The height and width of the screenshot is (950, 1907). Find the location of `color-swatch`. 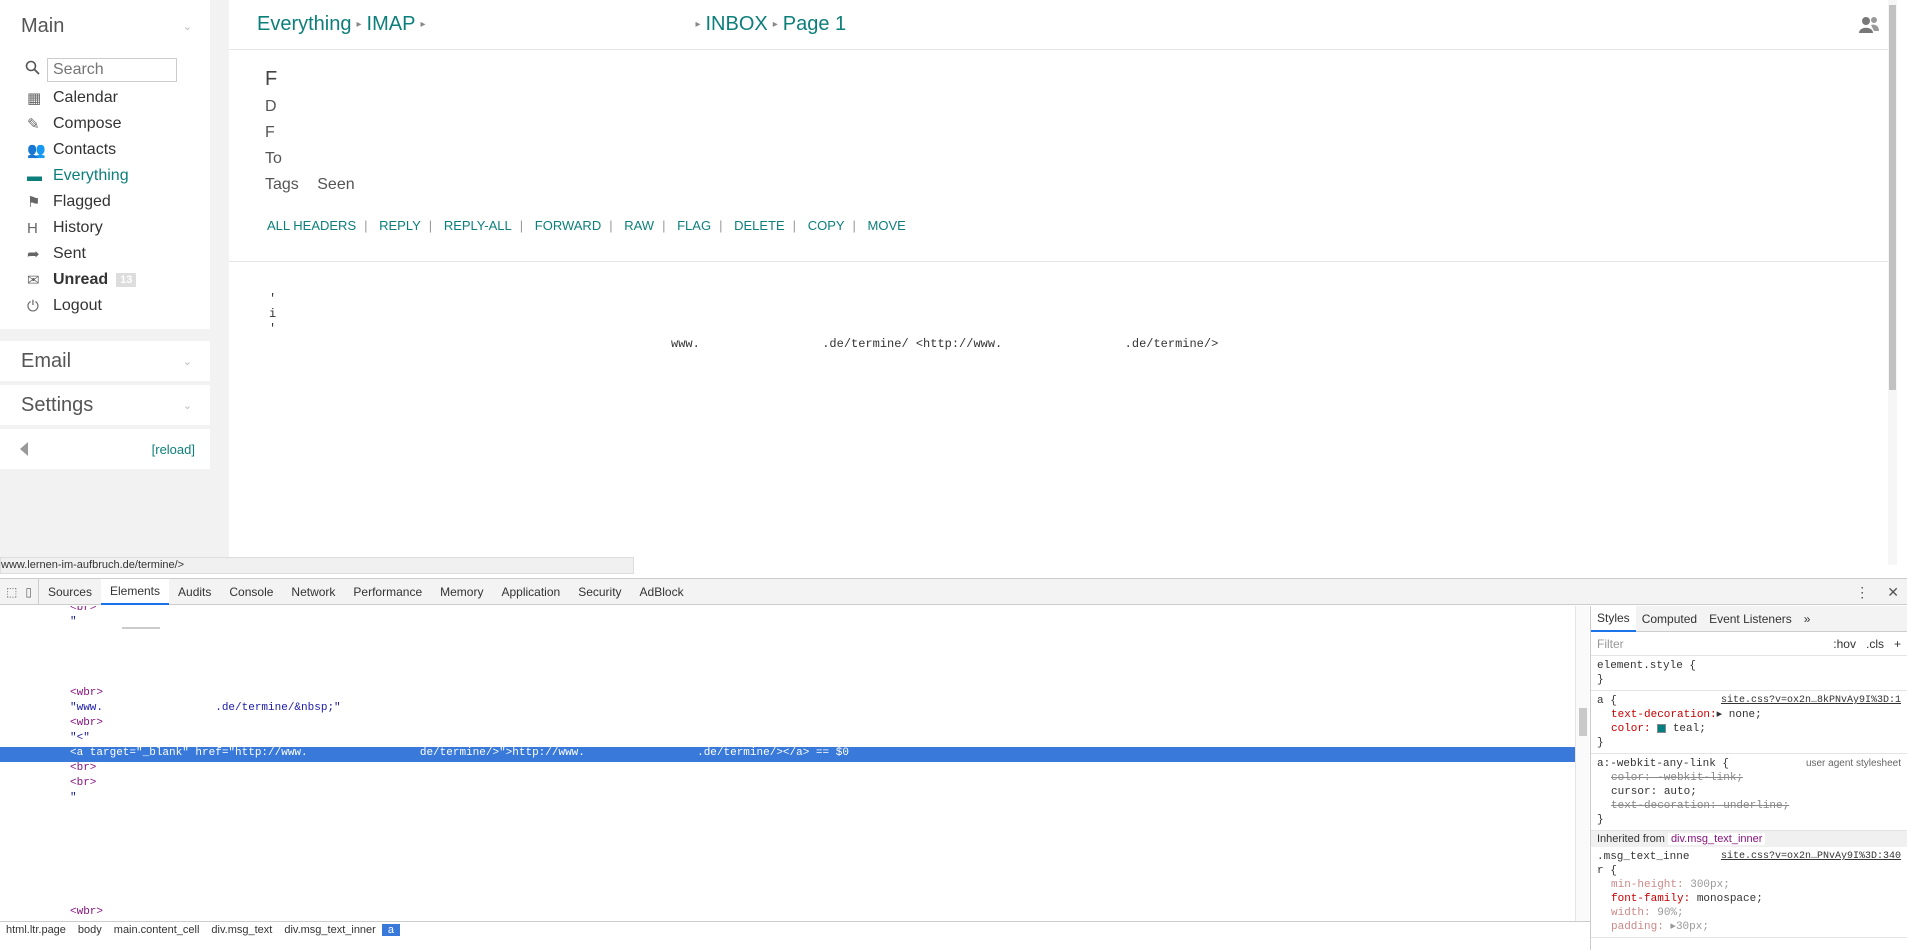

color-swatch is located at coordinates (1662, 728).